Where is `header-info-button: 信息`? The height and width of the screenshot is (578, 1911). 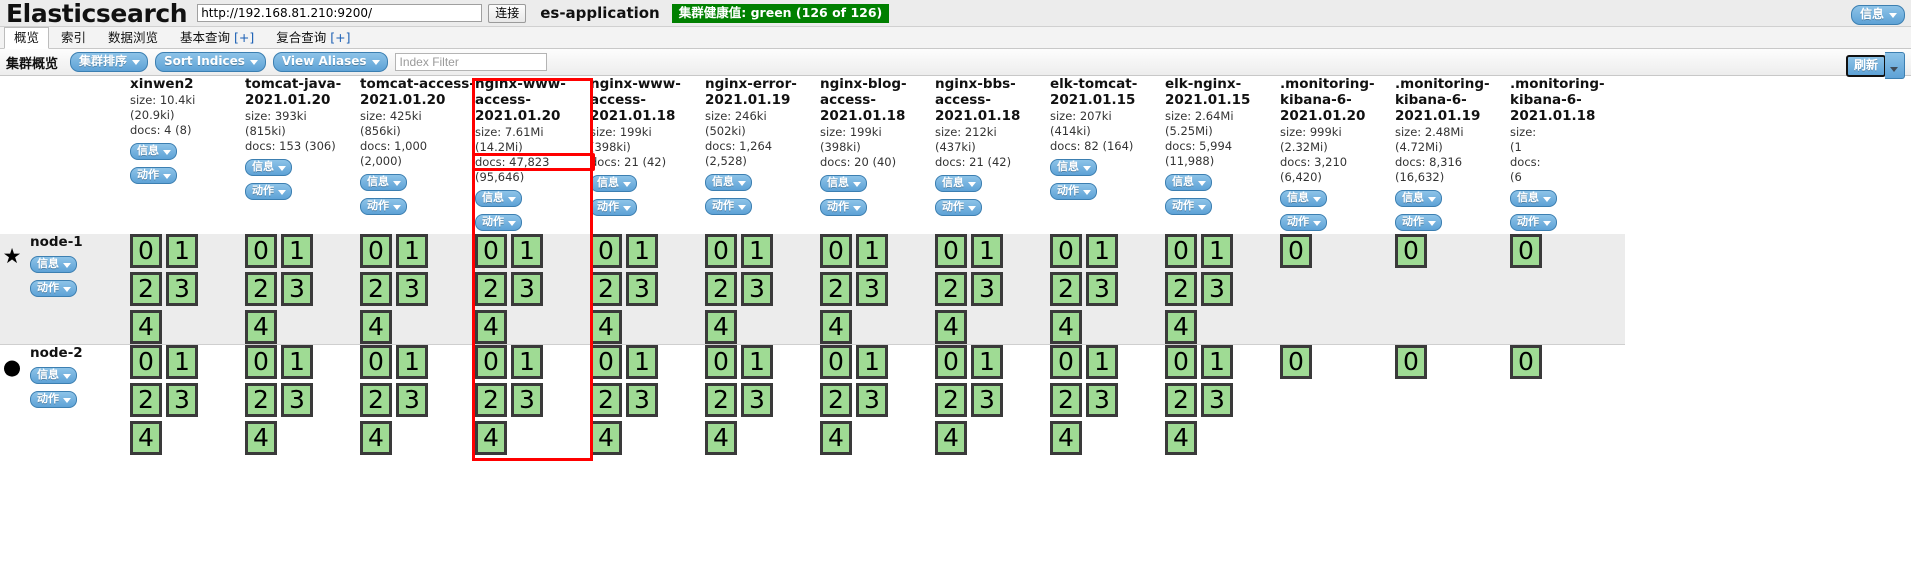
header-info-button: 信息 is located at coordinates (1877, 15).